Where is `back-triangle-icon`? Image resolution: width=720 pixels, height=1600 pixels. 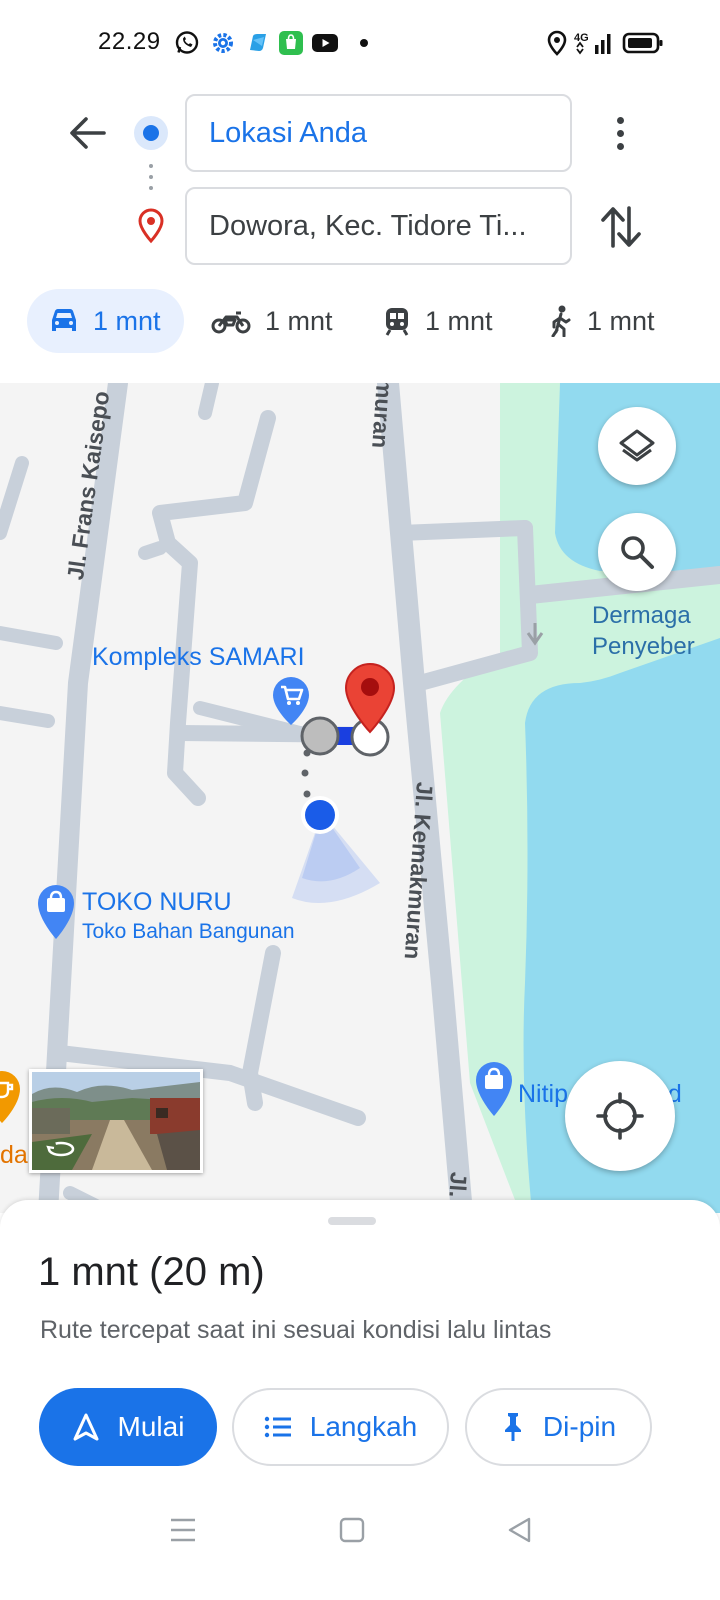 back-triangle-icon is located at coordinates (519, 1530).